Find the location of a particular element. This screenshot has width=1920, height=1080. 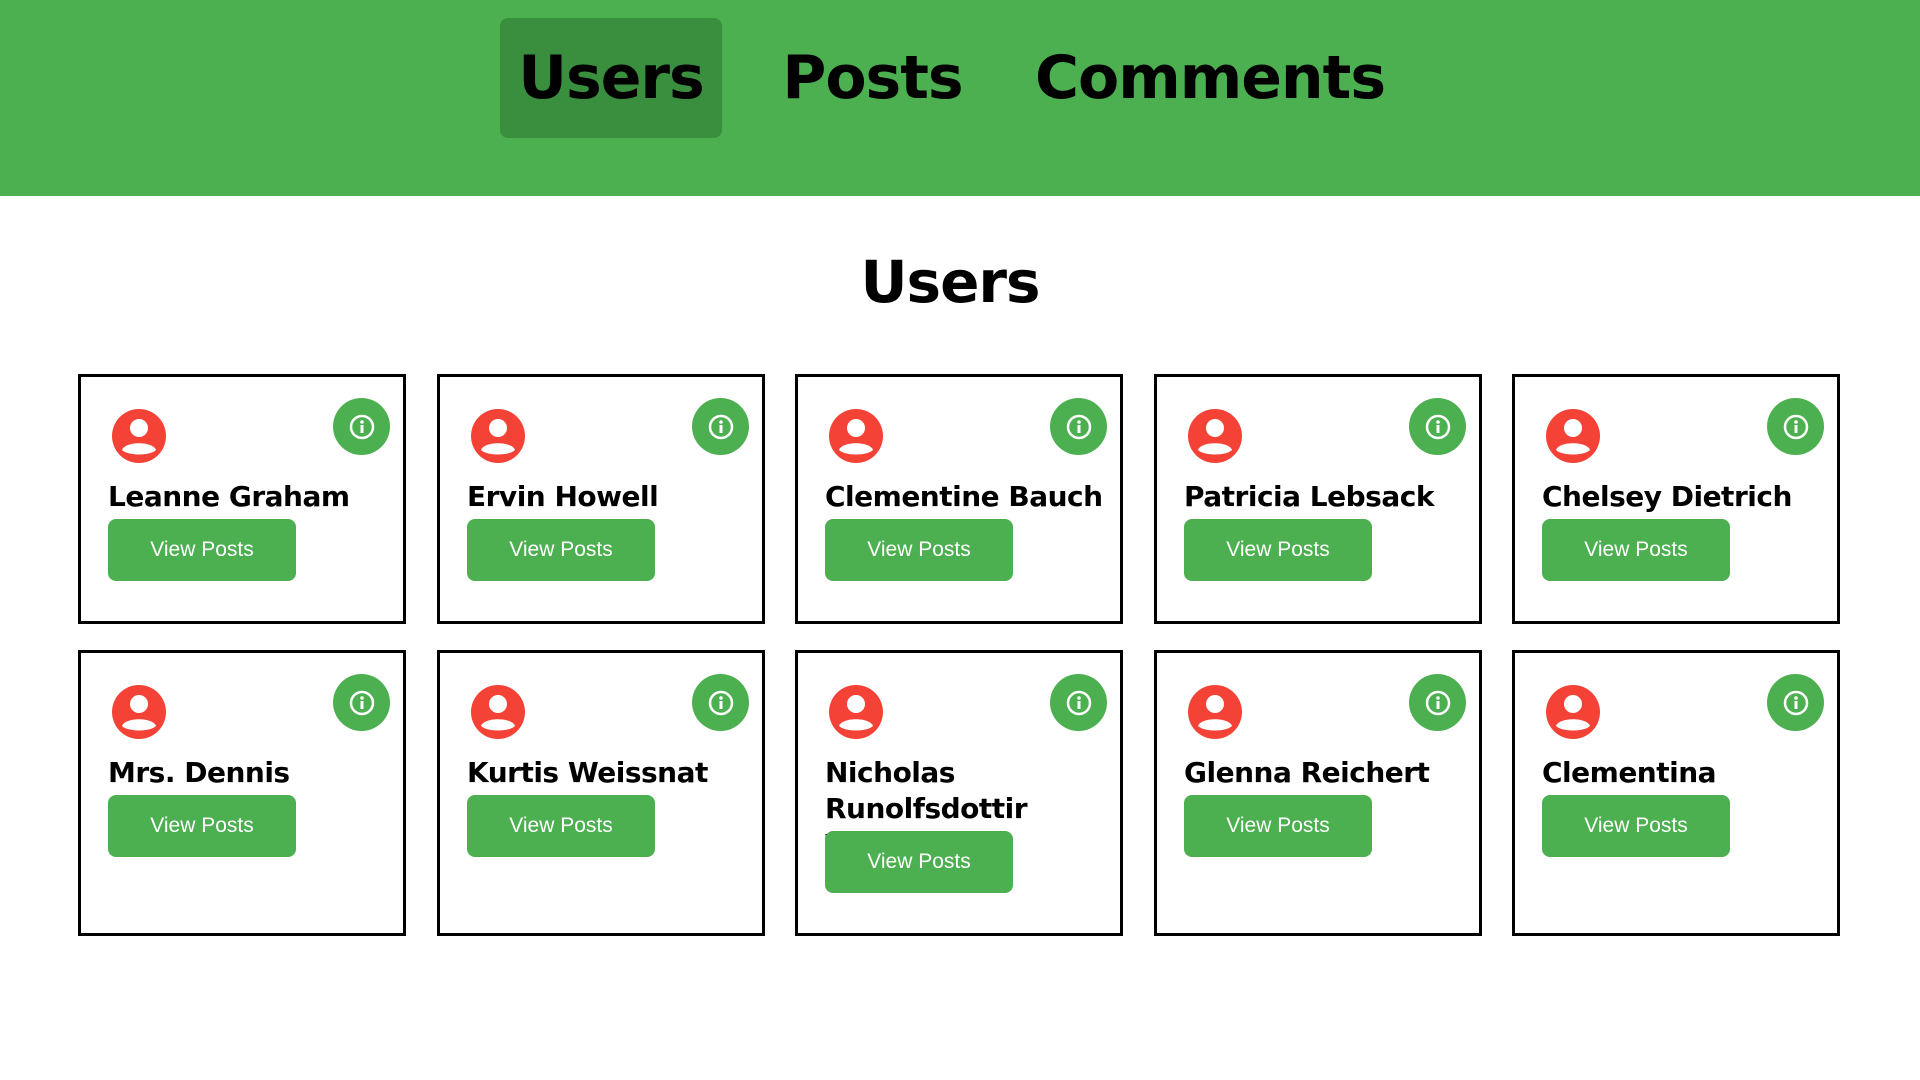

user-card: Clementina DuBuque View Posts is located at coordinates (1676, 793).